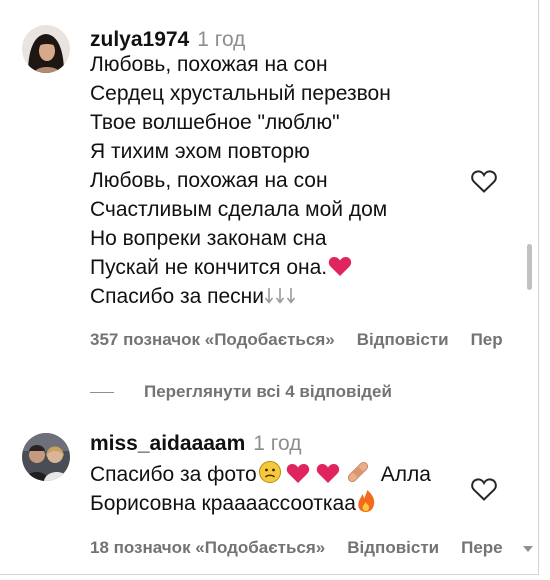 The height and width of the screenshot is (580, 550). Describe the element at coordinates (482, 548) in the screenshot. I see `translate-link: Пере` at that location.